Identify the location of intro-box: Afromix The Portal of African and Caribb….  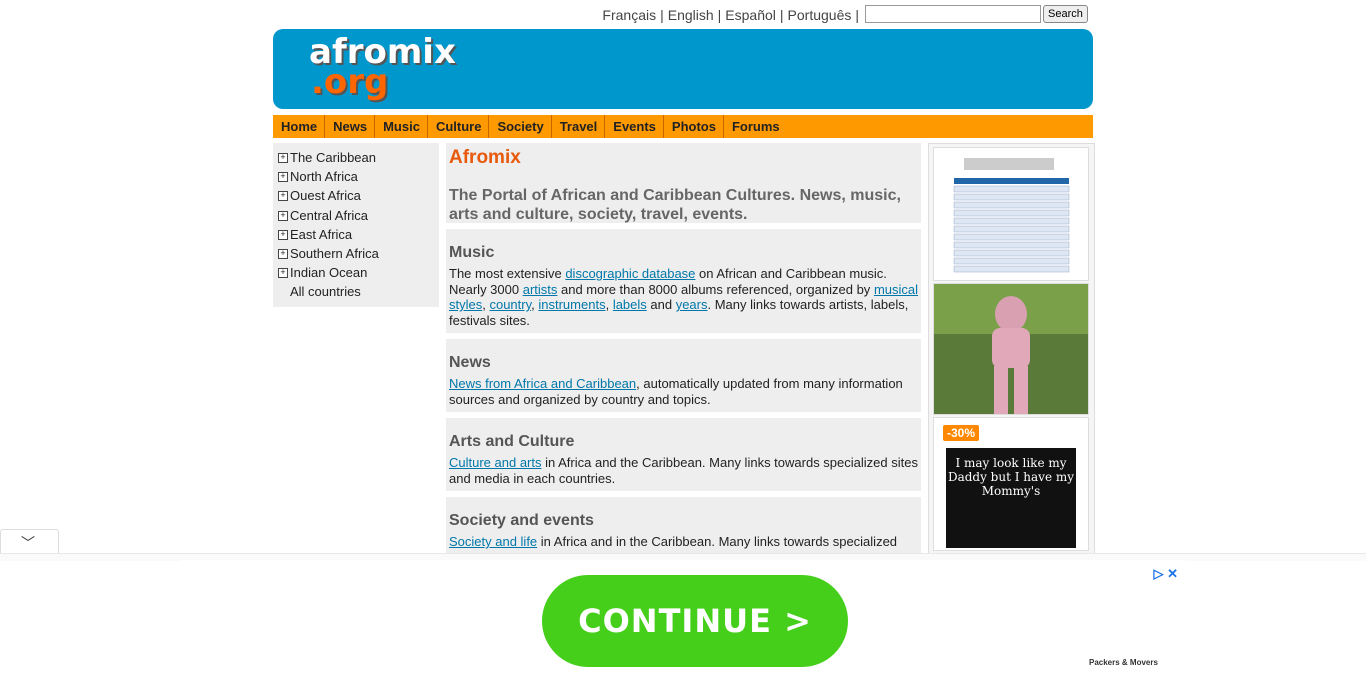
(683, 183).